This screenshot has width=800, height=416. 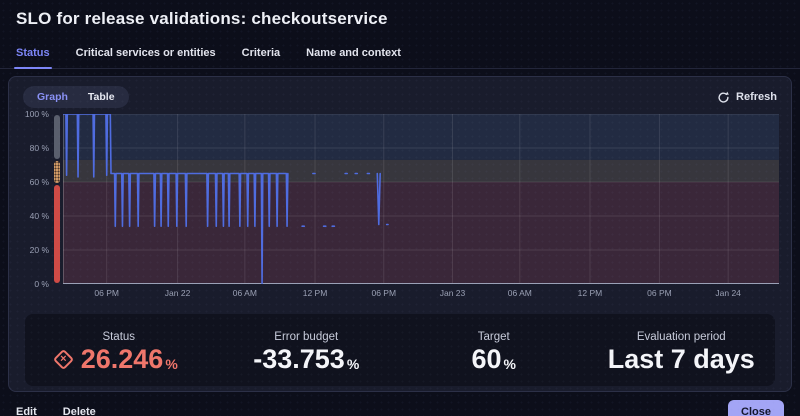 What do you see at coordinates (681, 337) in the screenshot?
I see `stat-evaluation-period-label: Evaluation period` at bounding box center [681, 337].